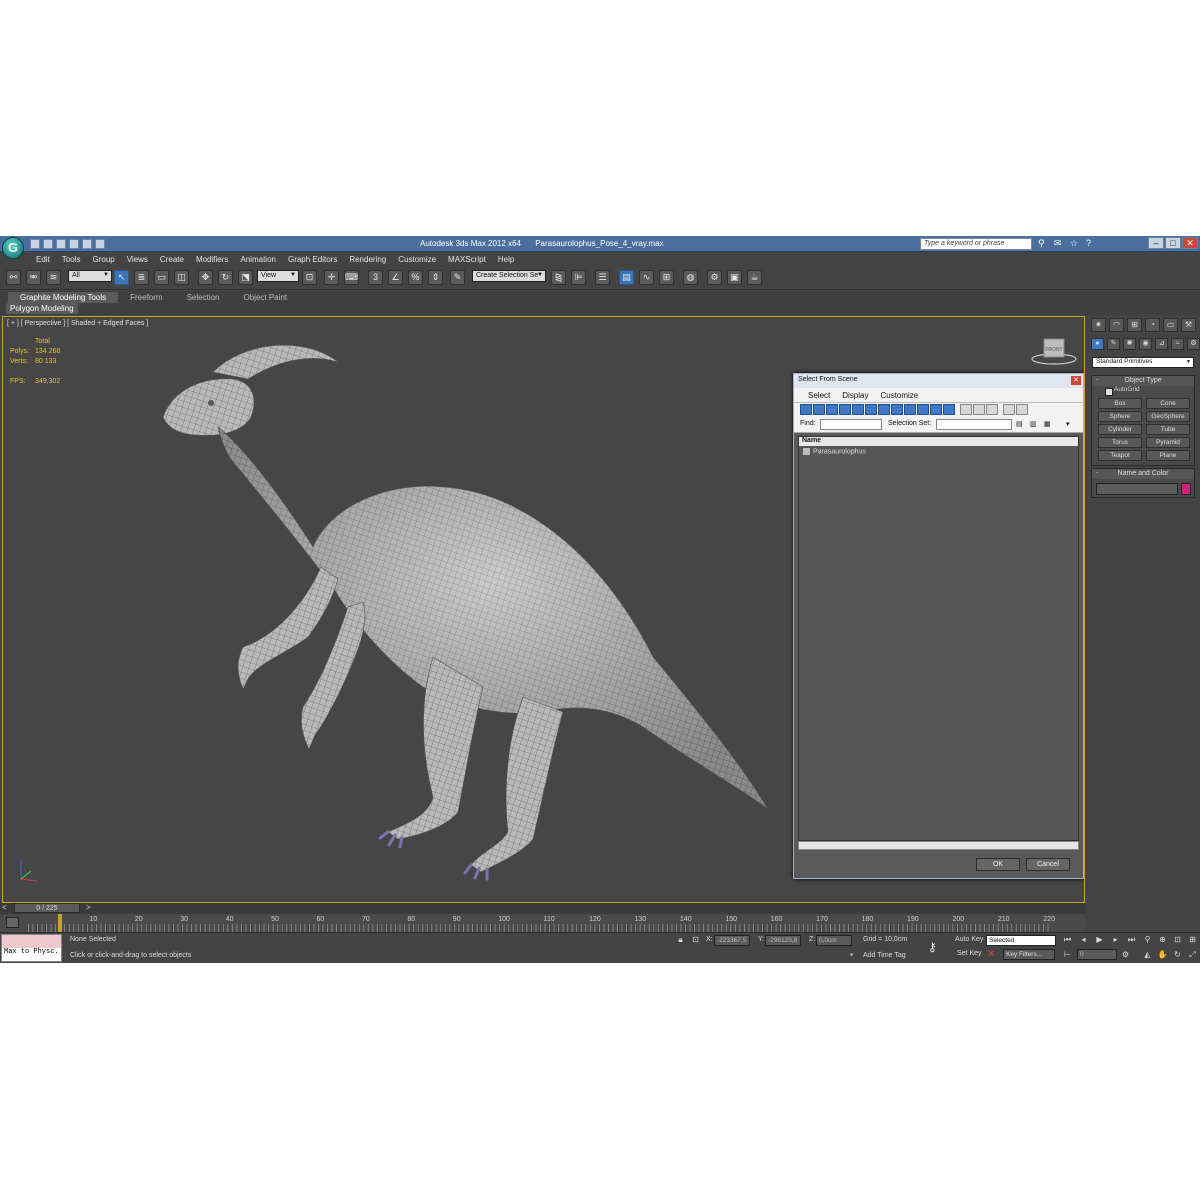  What do you see at coordinates (1134, 325) in the screenshot?
I see `hierarchy-tab-icon: ⊞` at bounding box center [1134, 325].